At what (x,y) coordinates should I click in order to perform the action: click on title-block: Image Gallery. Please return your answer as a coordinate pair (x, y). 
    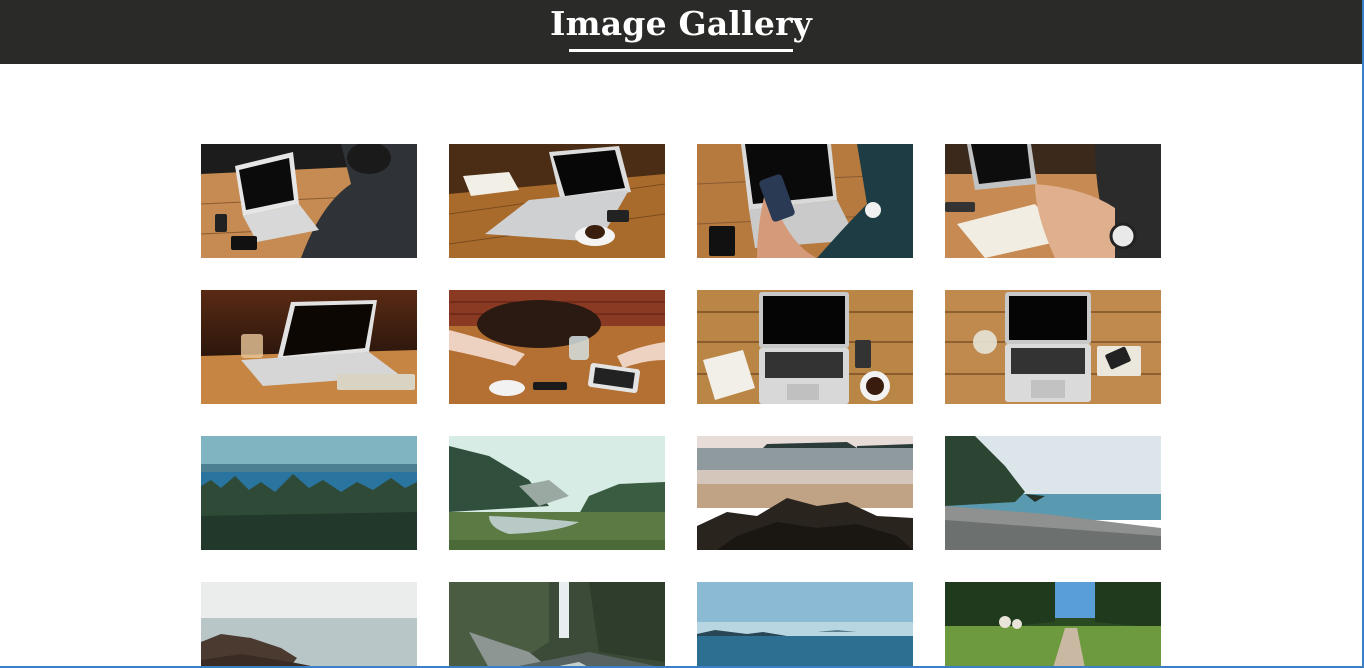
    Looking at the image, I should click on (681, 32).